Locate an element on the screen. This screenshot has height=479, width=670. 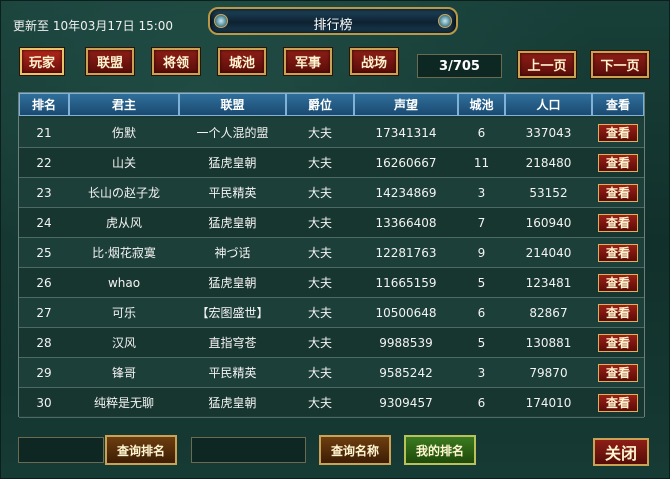
search-rank-button: 查询排名 is located at coordinates (141, 450).